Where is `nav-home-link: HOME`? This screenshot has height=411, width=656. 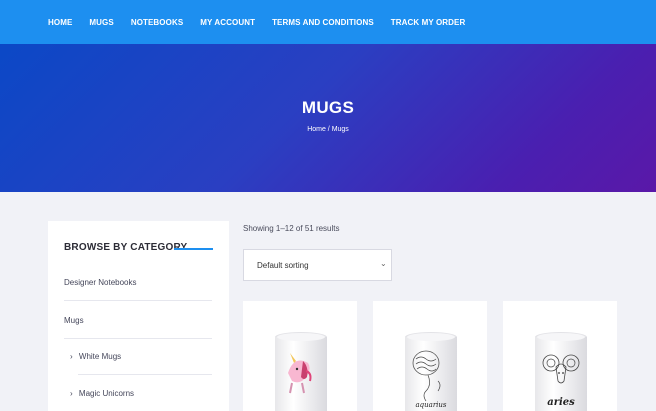 nav-home-link: HOME is located at coordinates (60, 22).